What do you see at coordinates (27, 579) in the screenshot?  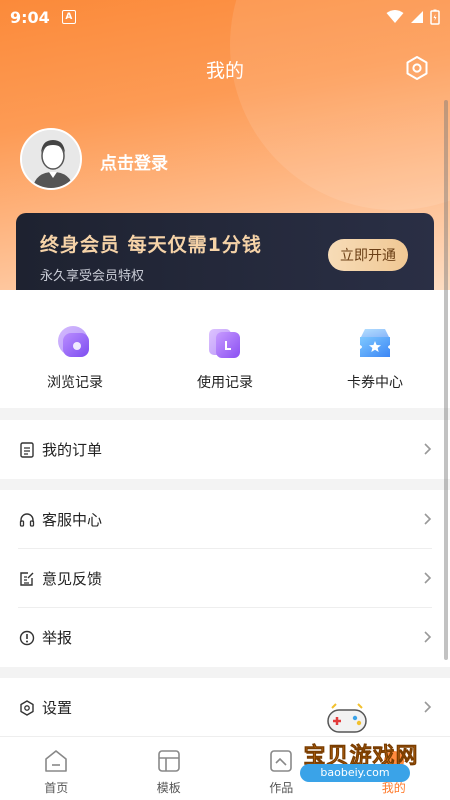 I see `edit-document-icon` at bounding box center [27, 579].